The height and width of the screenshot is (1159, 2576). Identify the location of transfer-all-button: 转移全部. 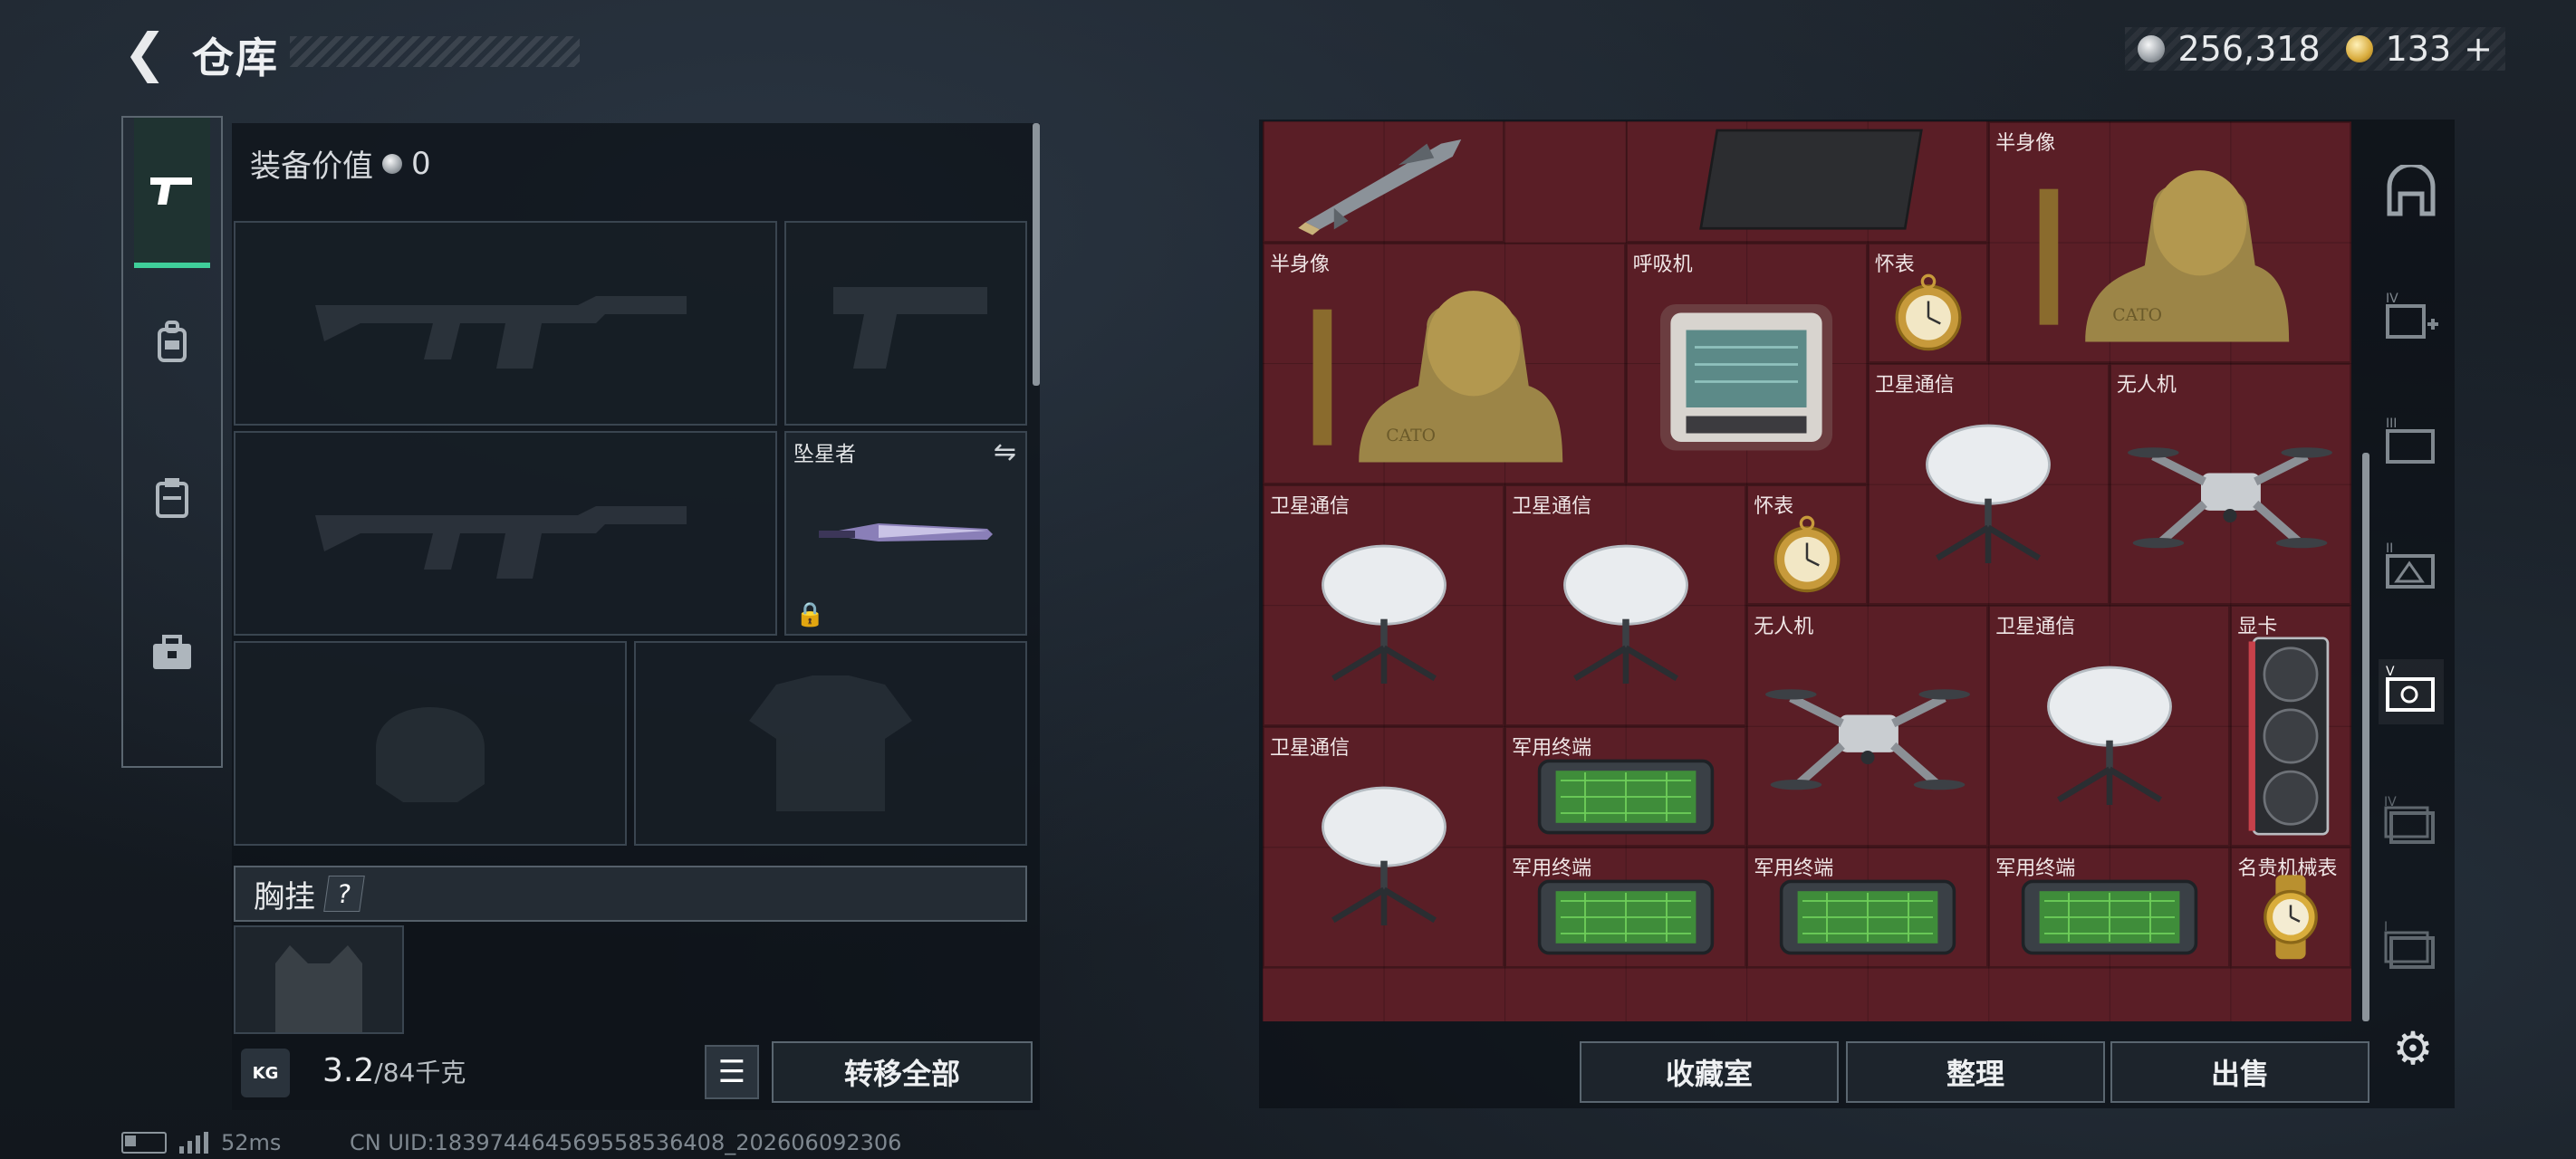
(902, 1072).